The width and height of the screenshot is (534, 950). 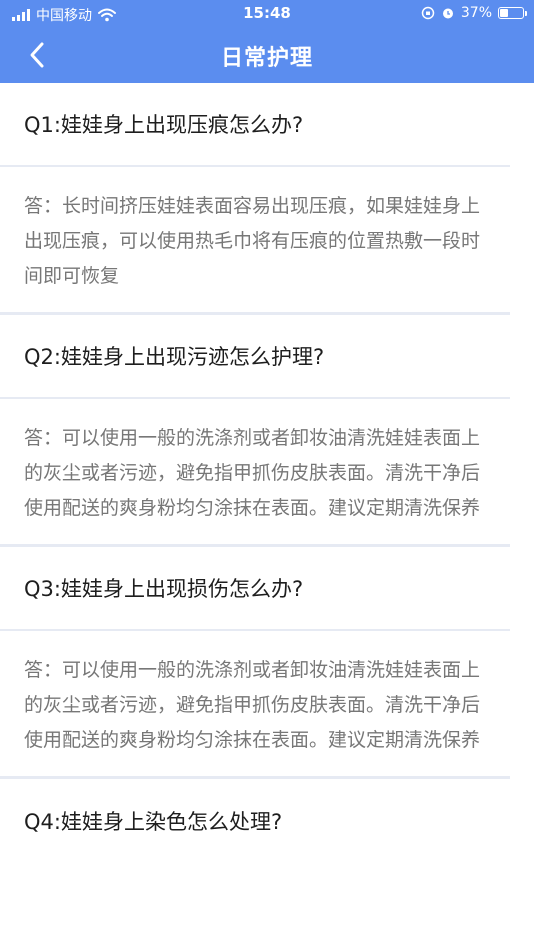 What do you see at coordinates (255, 125) in the screenshot?
I see `faq-question: Q1:娃娃身上出现压痕怎么办?` at bounding box center [255, 125].